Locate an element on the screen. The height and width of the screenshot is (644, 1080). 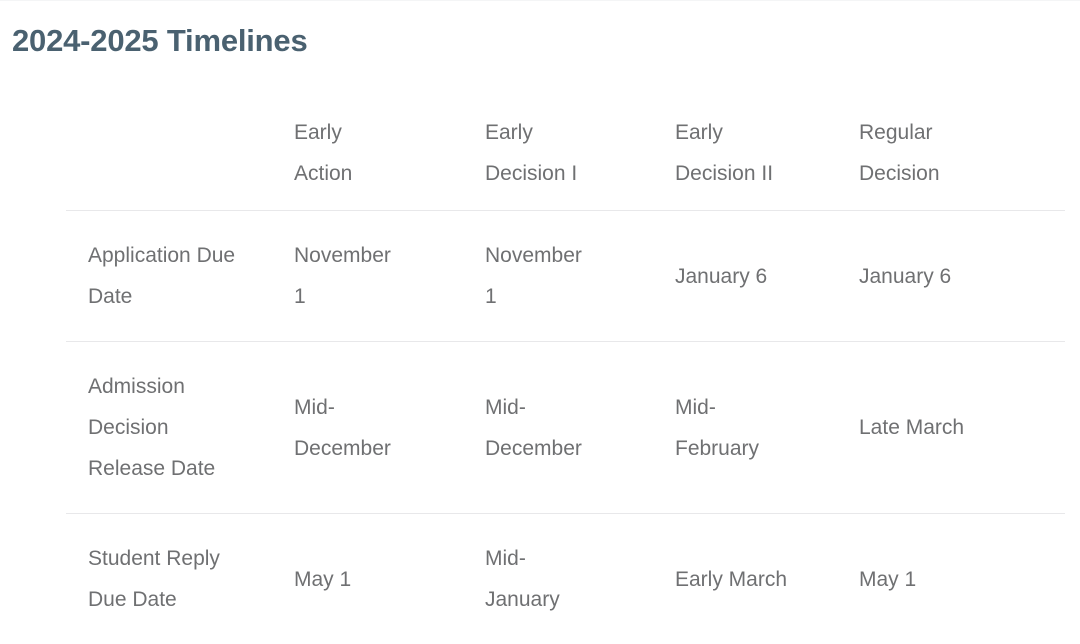
column-header-regular-decision: Regular Decision is located at coordinates (951, 161).